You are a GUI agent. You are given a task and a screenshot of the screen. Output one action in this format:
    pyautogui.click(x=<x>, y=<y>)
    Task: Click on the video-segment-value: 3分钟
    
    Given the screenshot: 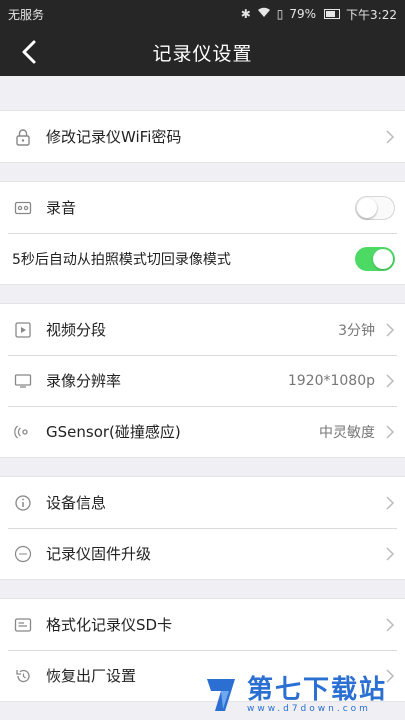 What is the action you would take?
    pyautogui.click(x=356, y=330)
    